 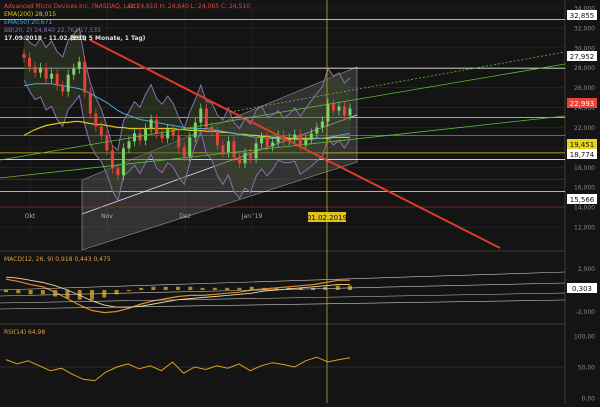 What do you see at coordinates (586, 269) in the screenshot?
I see `macd-axis-label: 2,000` at bounding box center [586, 269].